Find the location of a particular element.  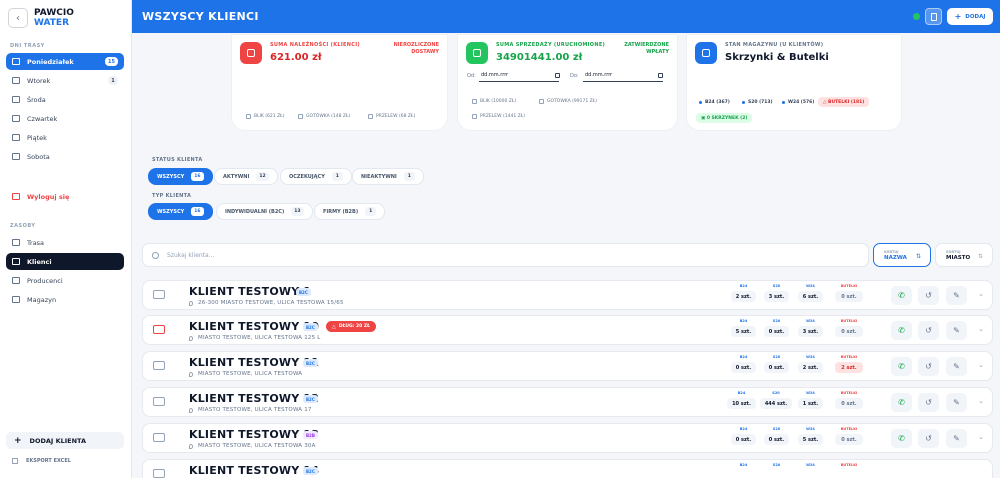

history-icon: ↺ is located at coordinates (928, 330).